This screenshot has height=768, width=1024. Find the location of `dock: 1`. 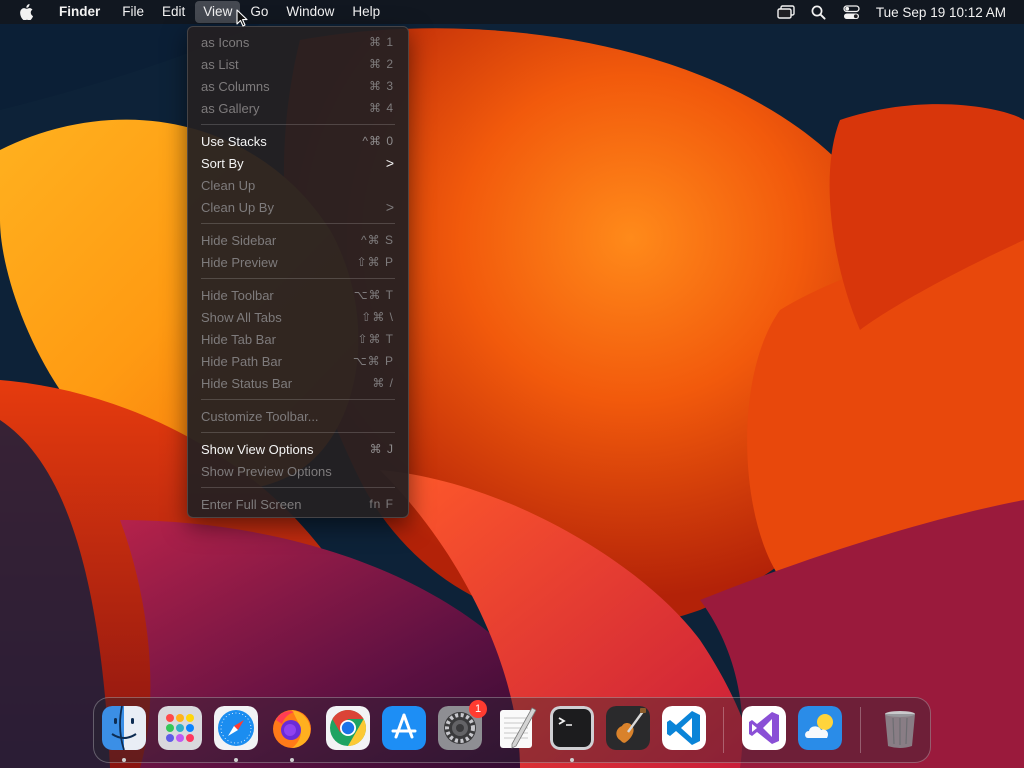

dock: 1 is located at coordinates (512, 730).